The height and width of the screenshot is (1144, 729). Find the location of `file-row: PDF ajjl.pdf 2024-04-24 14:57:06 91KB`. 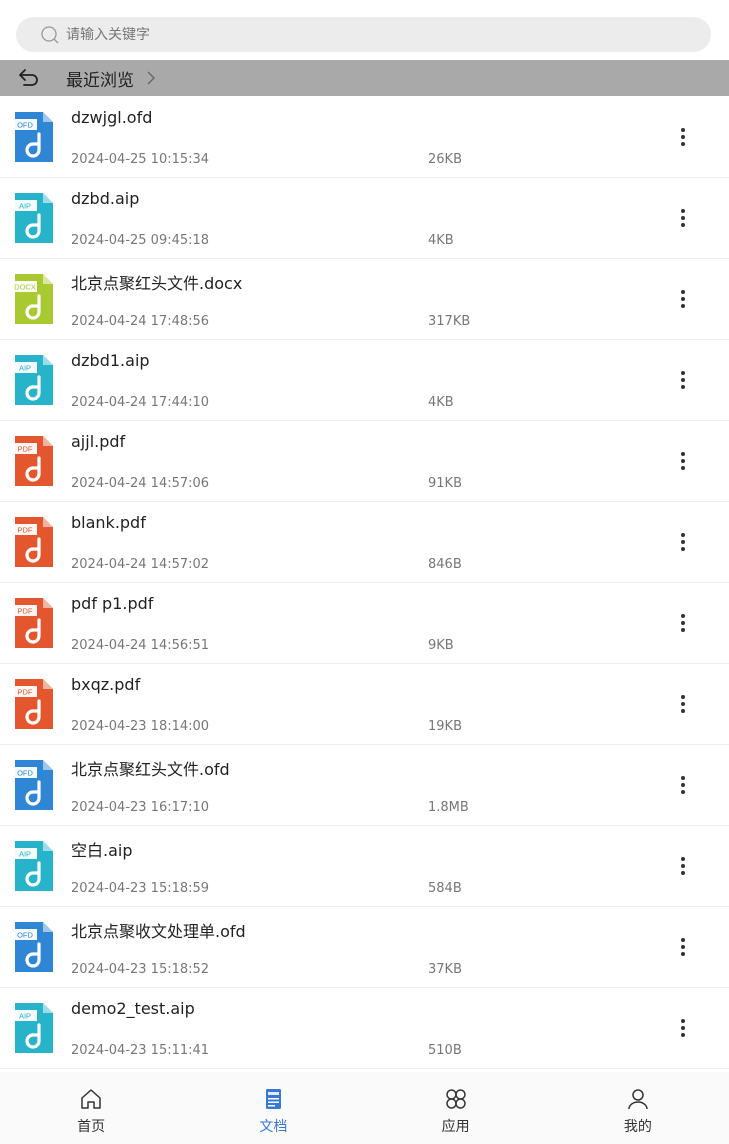

file-row: PDF ajjl.pdf 2024-04-24 14:57:06 91KB is located at coordinates (364, 461).